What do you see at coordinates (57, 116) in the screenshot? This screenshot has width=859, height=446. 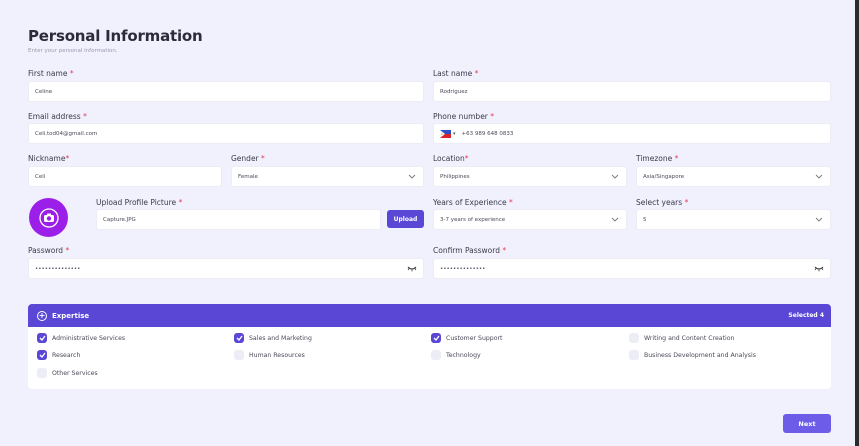 I see `email-label: Email address *` at bounding box center [57, 116].